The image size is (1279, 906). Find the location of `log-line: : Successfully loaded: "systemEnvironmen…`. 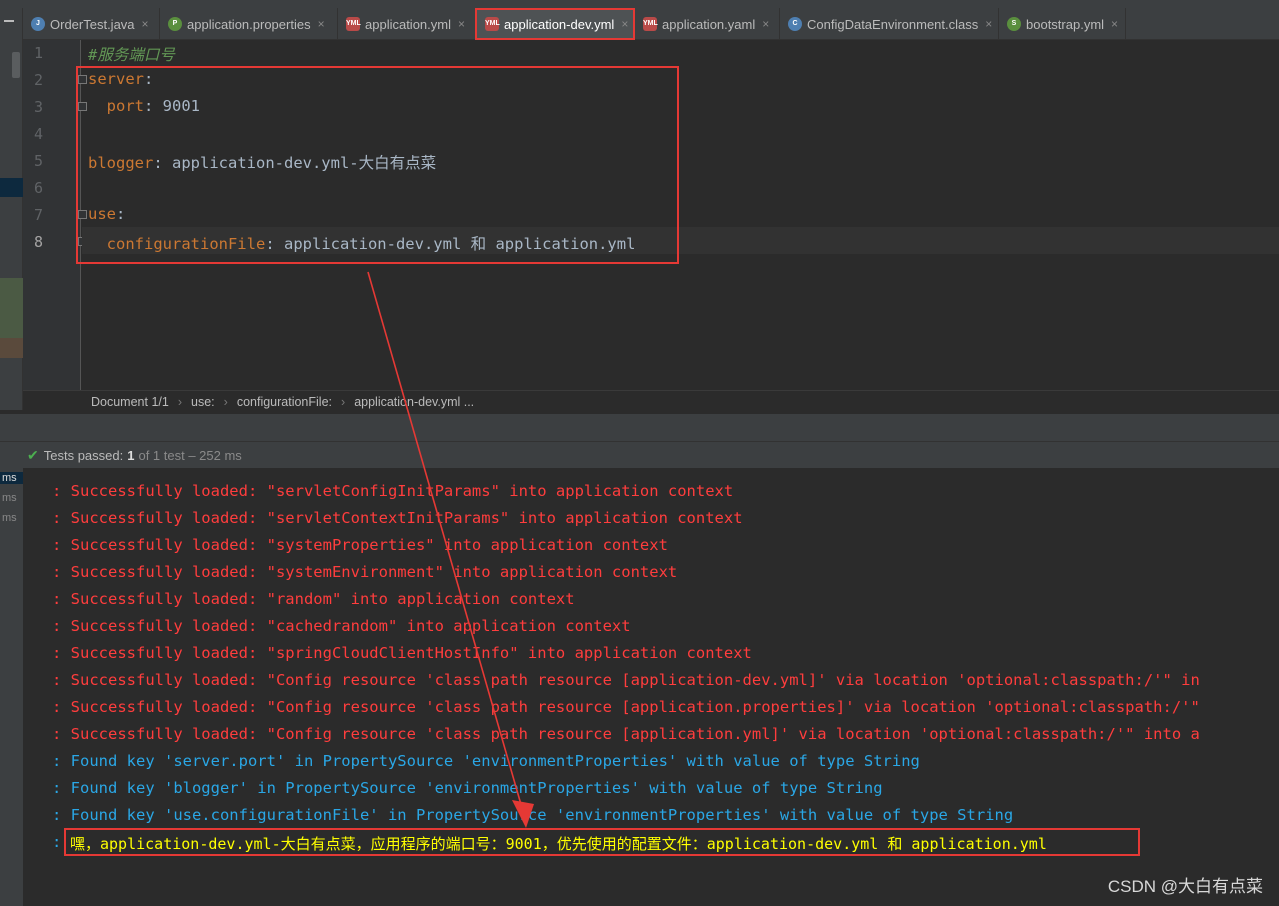

log-line: : Successfully loaded: "systemEnvironmen… is located at coordinates (365, 572).